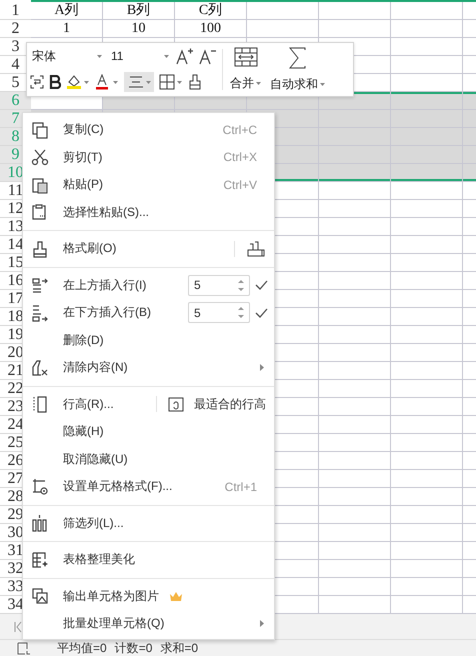 Image resolution: width=476 pixels, height=656 pixels. What do you see at coordinates (104, 285) in the screenshot?
I see `menu-item: 在上方插入行(I)` at bounding box center [104, 285].